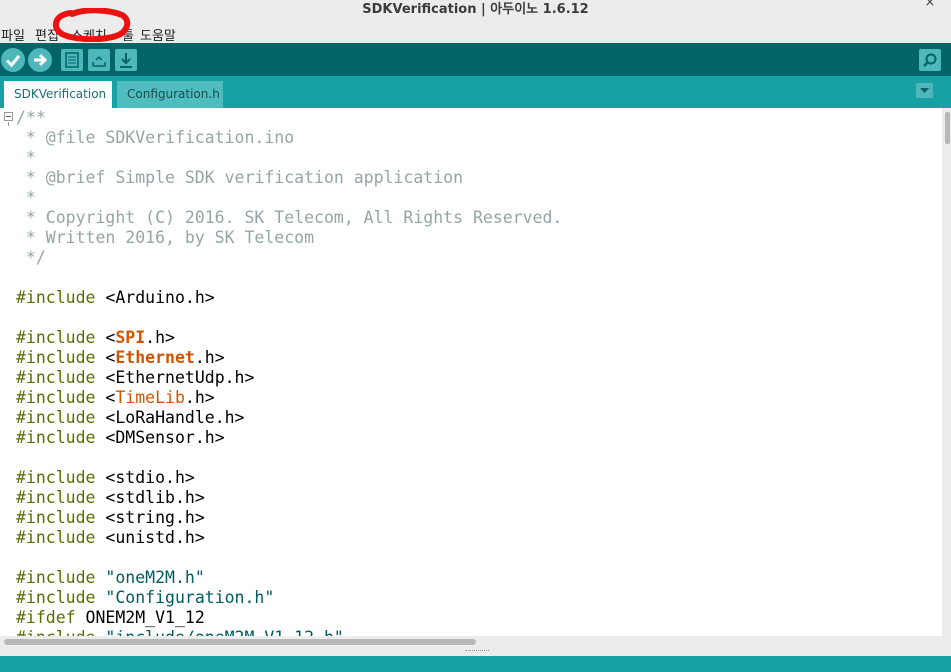 Image resolution: width=951 pixels, height=672 pixels. I want to click on splitter-grip, so click(477, 651).